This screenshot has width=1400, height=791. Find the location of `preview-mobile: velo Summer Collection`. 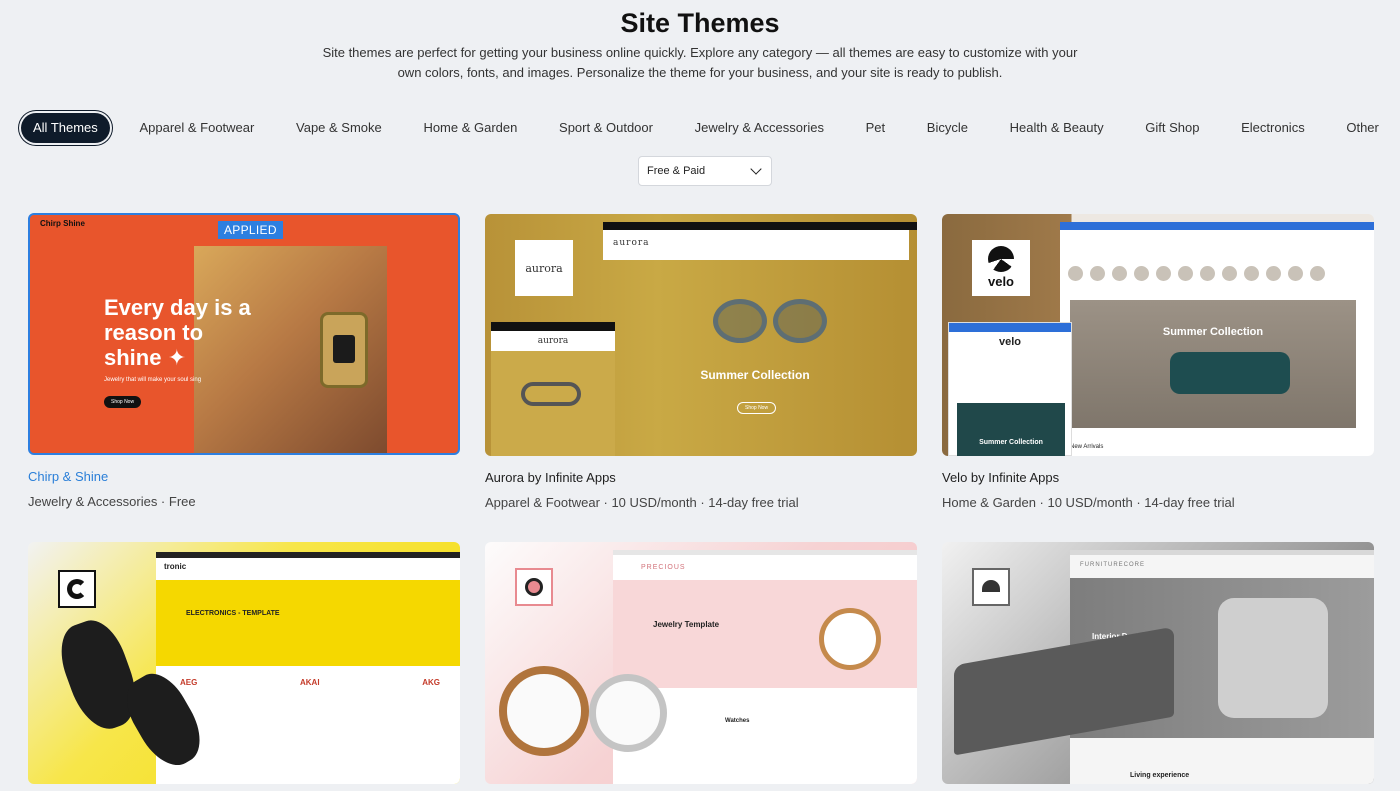

preview-mobile: velo Summer Collection is located at coordinates (1010, 389).